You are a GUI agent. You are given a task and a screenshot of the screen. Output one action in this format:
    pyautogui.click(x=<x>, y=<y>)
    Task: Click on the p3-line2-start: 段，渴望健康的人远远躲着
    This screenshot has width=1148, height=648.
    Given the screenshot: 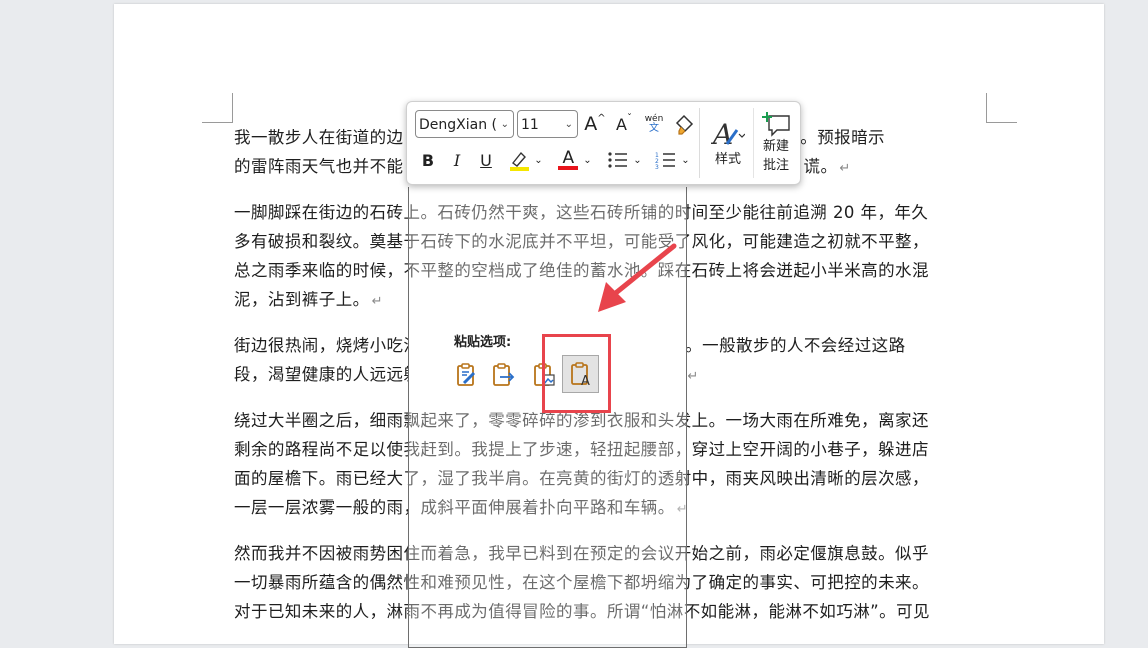 What is the action you would take?
    pyautogui.click(x=336, y=374)
    